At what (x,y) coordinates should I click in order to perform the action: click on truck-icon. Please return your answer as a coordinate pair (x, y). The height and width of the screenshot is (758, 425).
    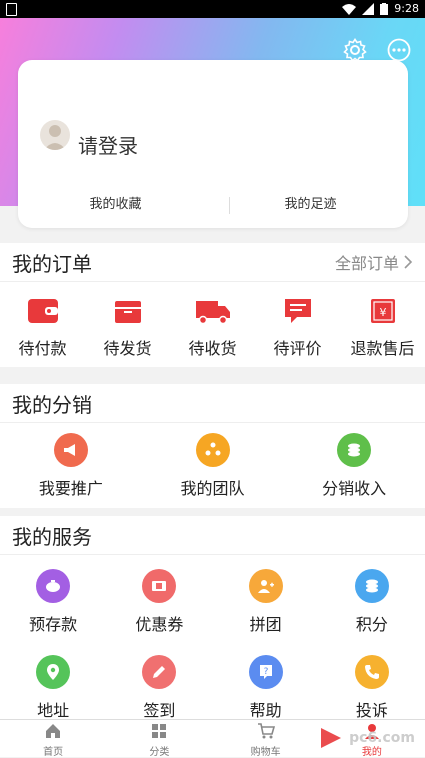
    Looking at the image, I should click on (212, 313).